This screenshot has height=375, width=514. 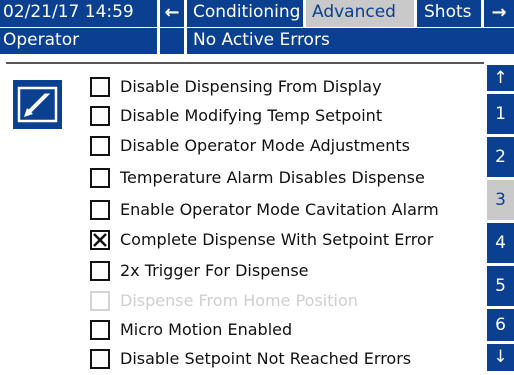 I want to click on arrow-down-icon: ↓, so click(x=500, y=357).